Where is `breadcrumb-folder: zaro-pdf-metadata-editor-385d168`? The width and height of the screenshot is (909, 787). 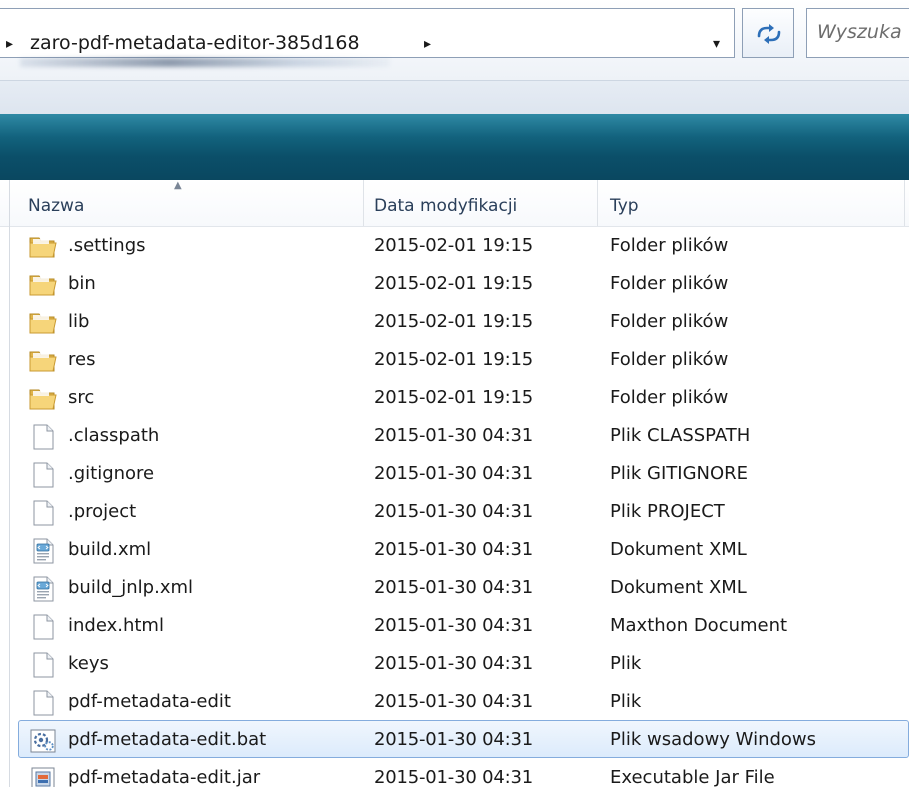 breadcrumb-folder: zaro-pdf-metadata-editor-385d168 is located at coordinates (195, 43).